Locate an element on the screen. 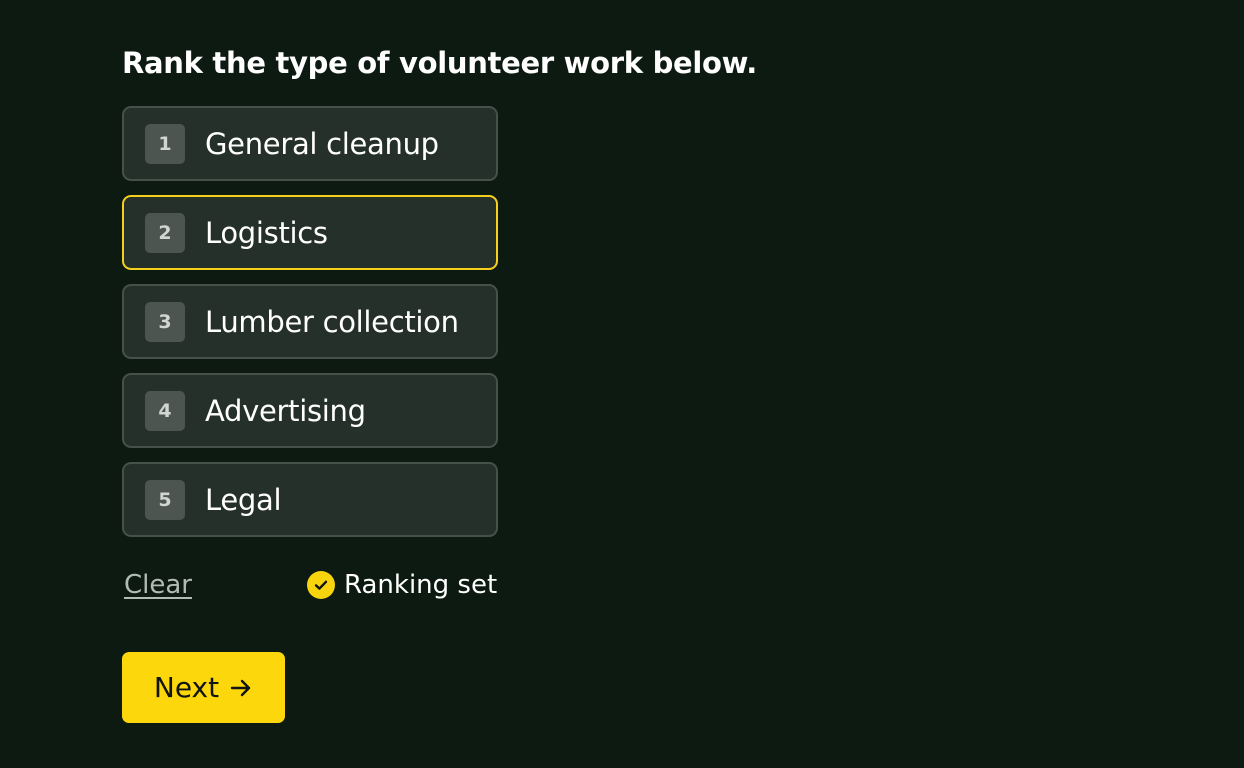 This screenshot has width=1244, height=768. arrow-right-icon is located at coordinates (241, 688).